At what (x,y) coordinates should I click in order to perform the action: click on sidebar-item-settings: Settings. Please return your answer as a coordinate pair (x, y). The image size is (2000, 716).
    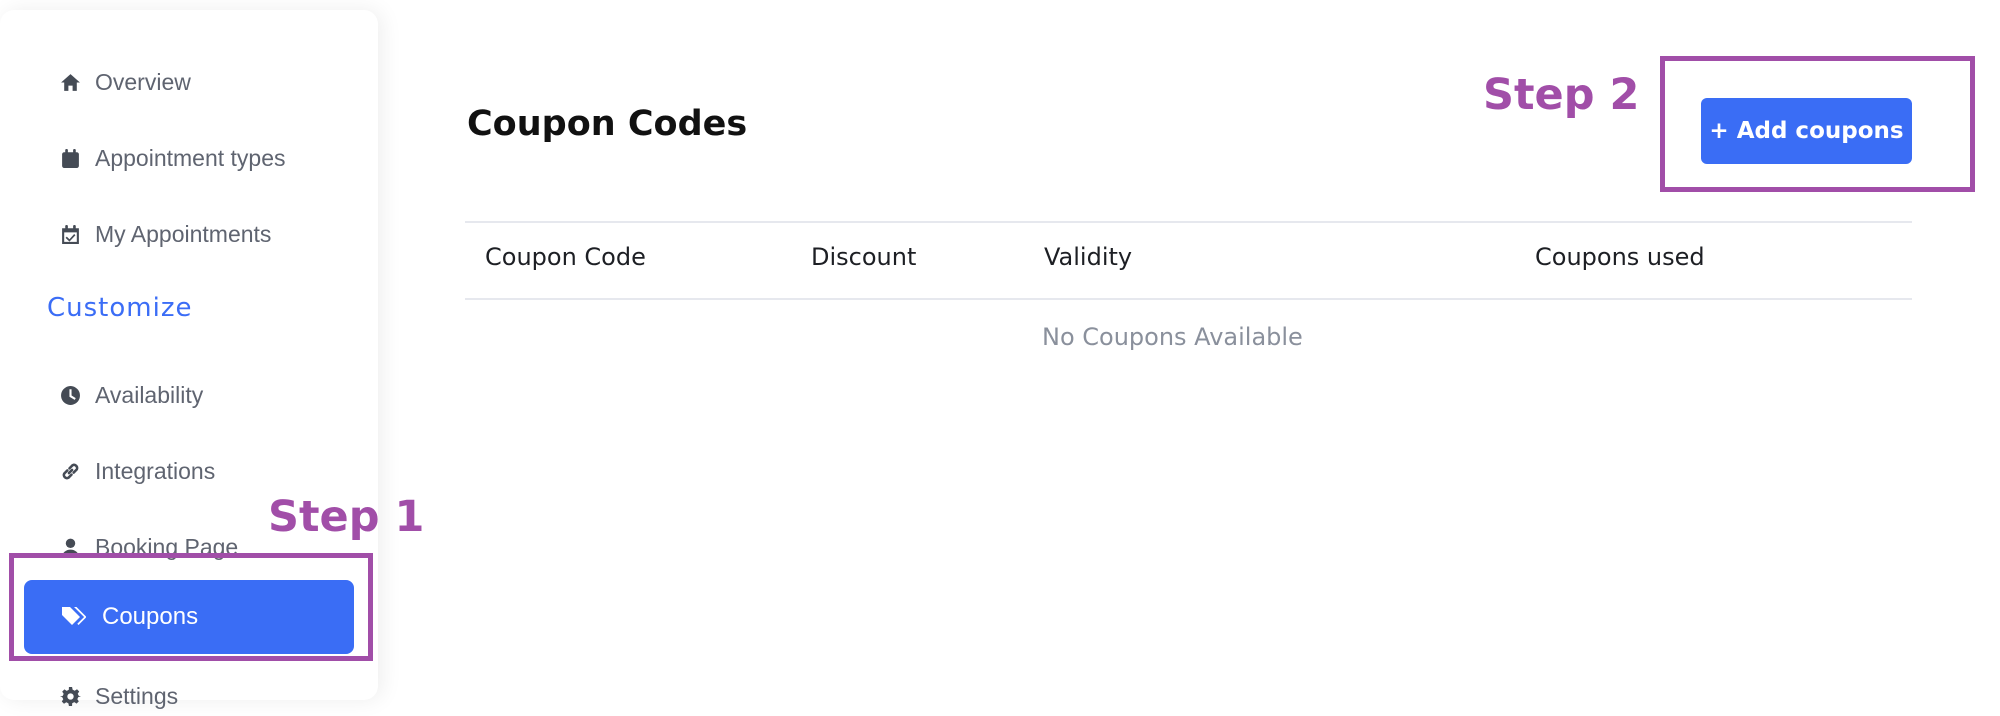
    Looking at the image, I should click on (119, 696).